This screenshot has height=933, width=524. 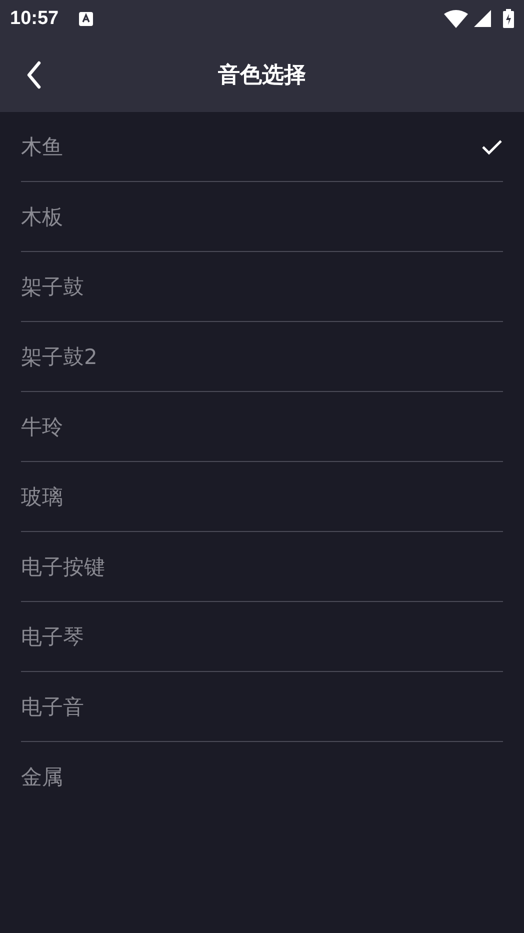 What do you see at coordinates (262, 147) in the screenshot?
I see `sound-option: 木鱼` at bounding box center [262, 147].